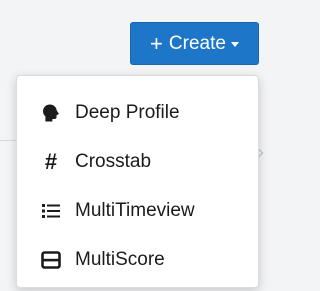  I want to click on menu-item-label: Crosstab, so click(113, 161).